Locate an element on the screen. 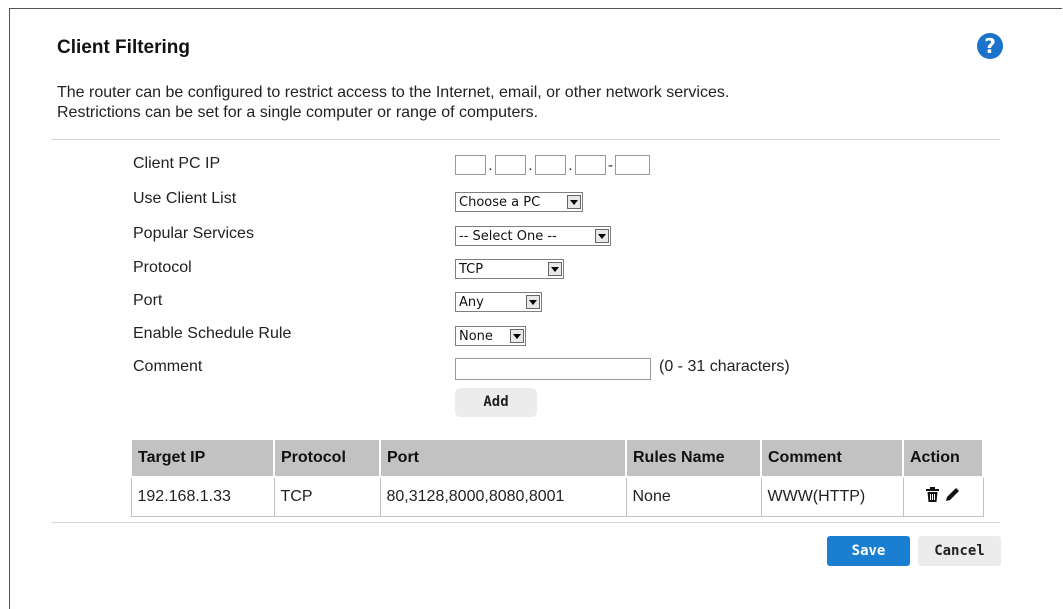  cell-protocol: TCP is located at coordinates (327, 496).